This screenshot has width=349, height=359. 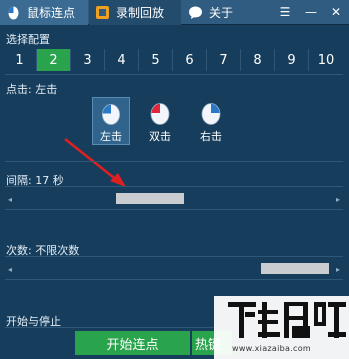 I want to click on click-type-label: 点击: 左击, so click(x=32, y=89).